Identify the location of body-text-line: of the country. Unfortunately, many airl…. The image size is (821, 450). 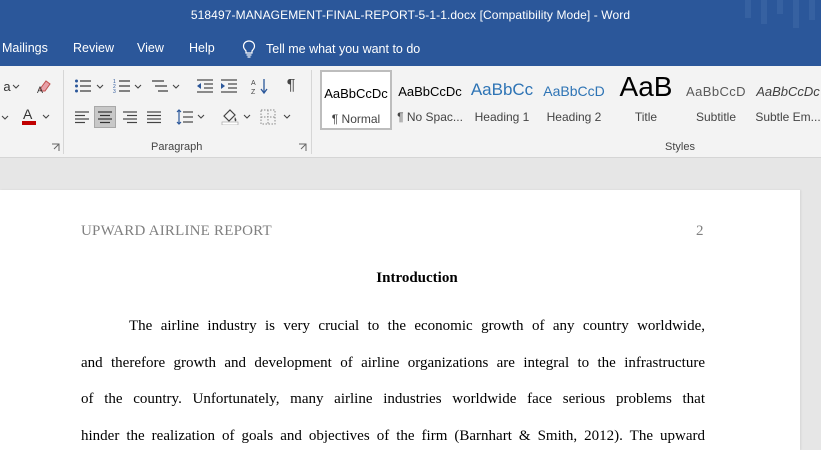
(393, 399).